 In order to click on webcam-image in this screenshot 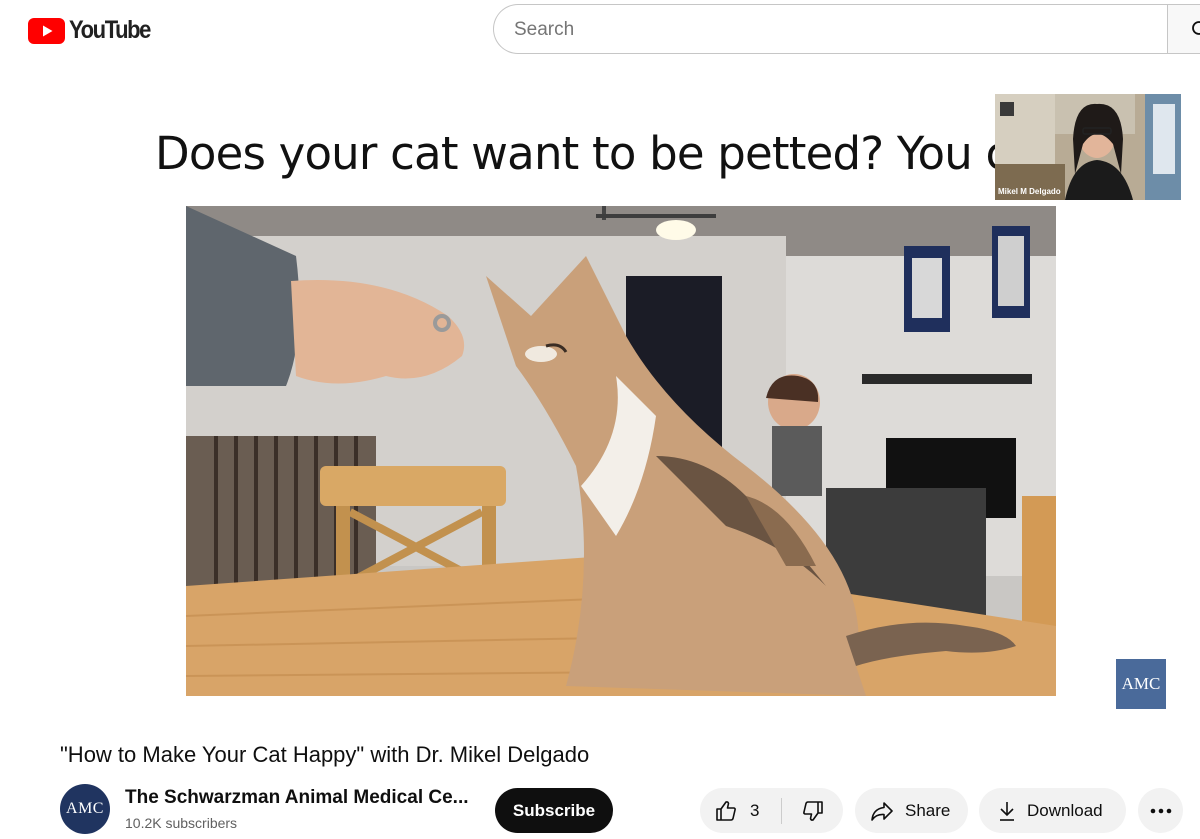, I will do `click(1088, 147)`.